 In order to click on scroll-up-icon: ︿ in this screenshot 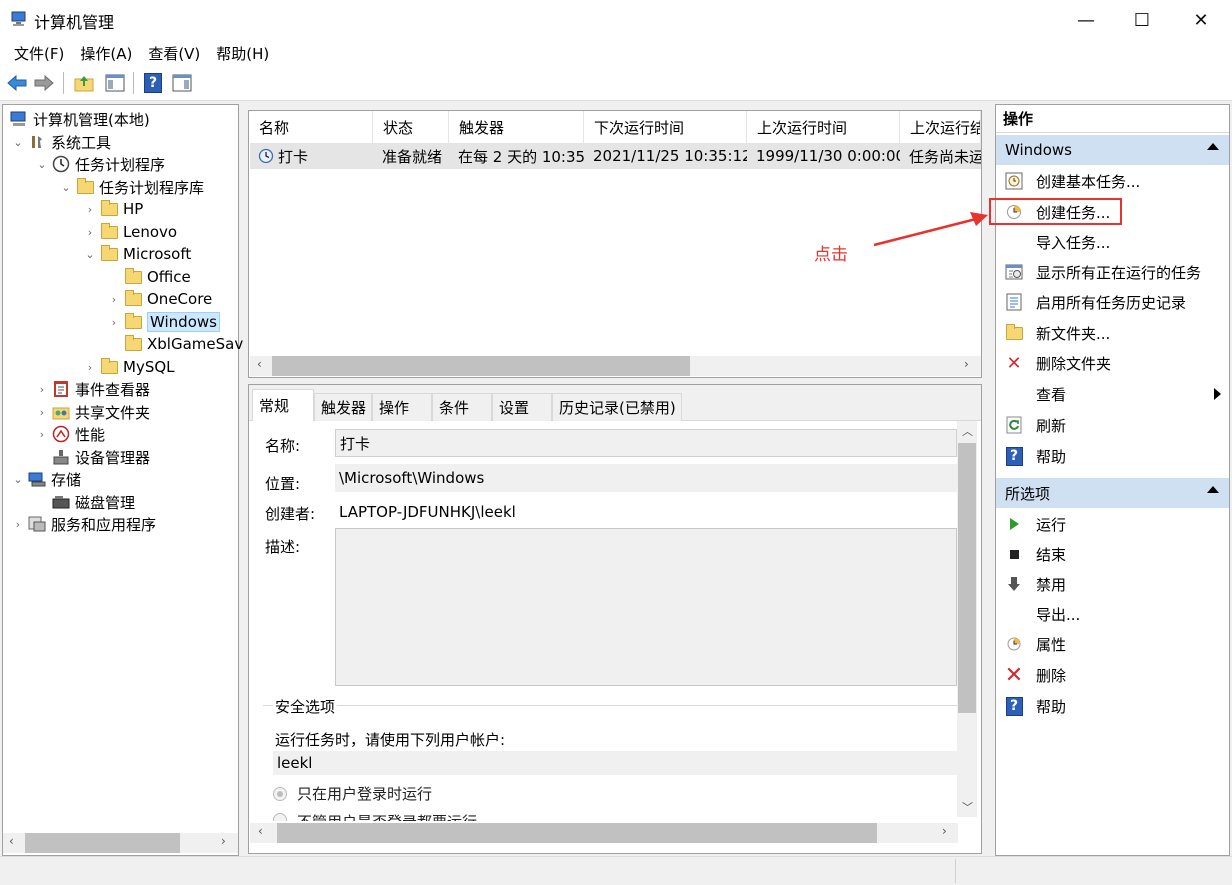, I will do `click(967, 431)`.